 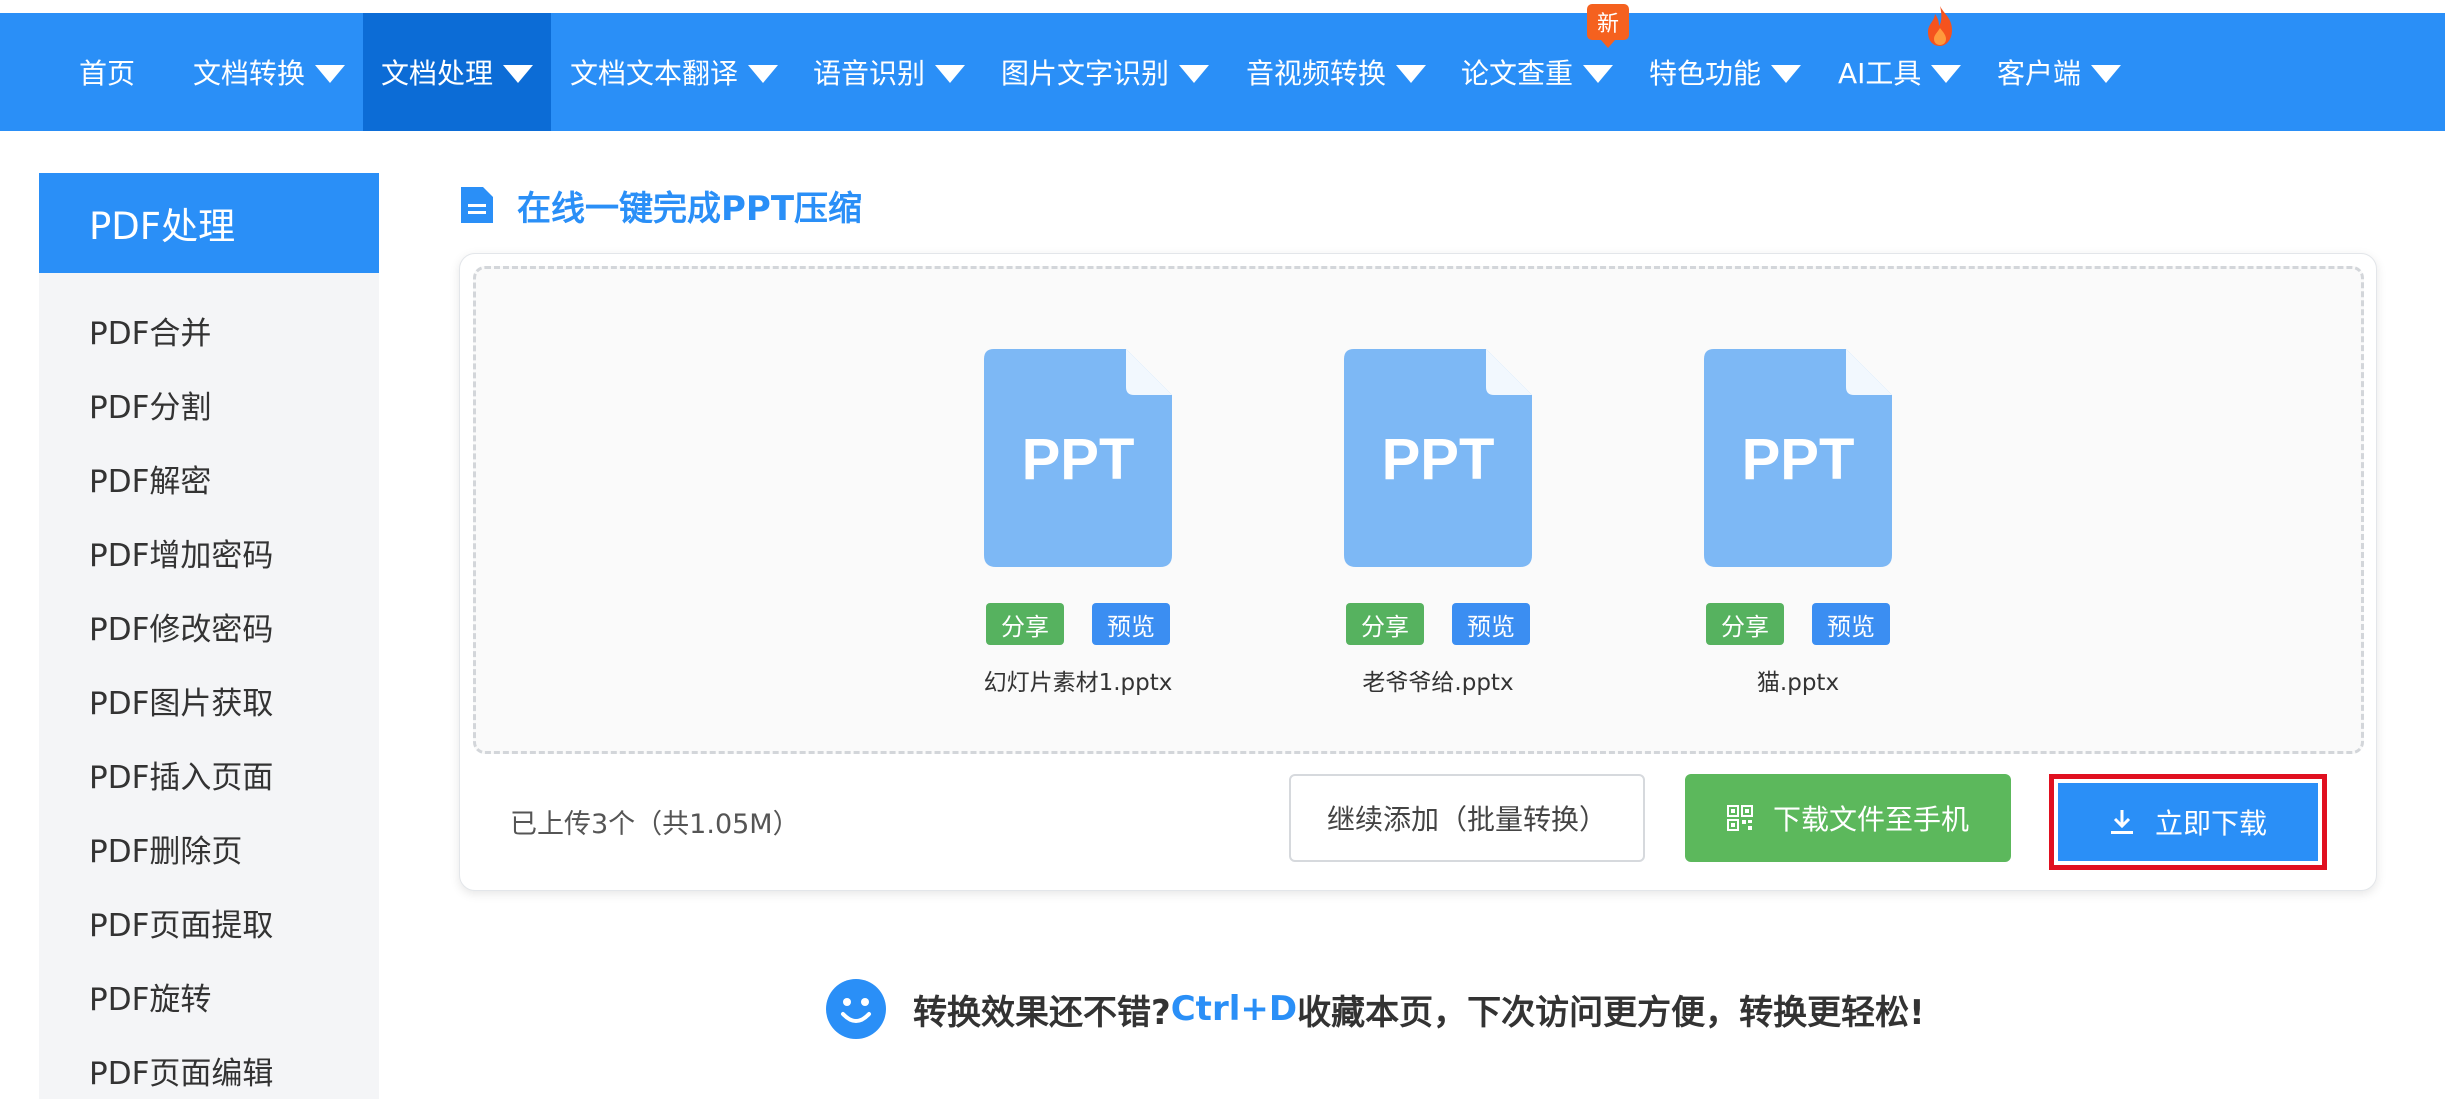 What do you see at coordinates (209, 996) in the screenshot?
I see `sidebar-item-pdf-rotate: PDF旋转` at bounding box center [209, 996].